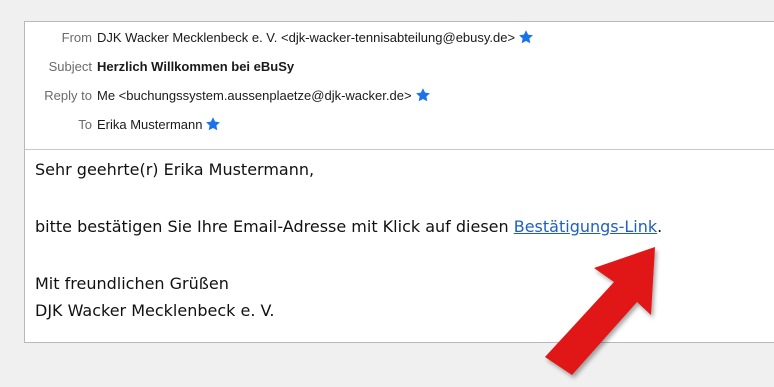  What do you see at coordinates (175, 169) in the screenshot?
I see `greeting-text: Sehr geehrte(r) Erika Mustermann,` at bounding box center [175, 169].